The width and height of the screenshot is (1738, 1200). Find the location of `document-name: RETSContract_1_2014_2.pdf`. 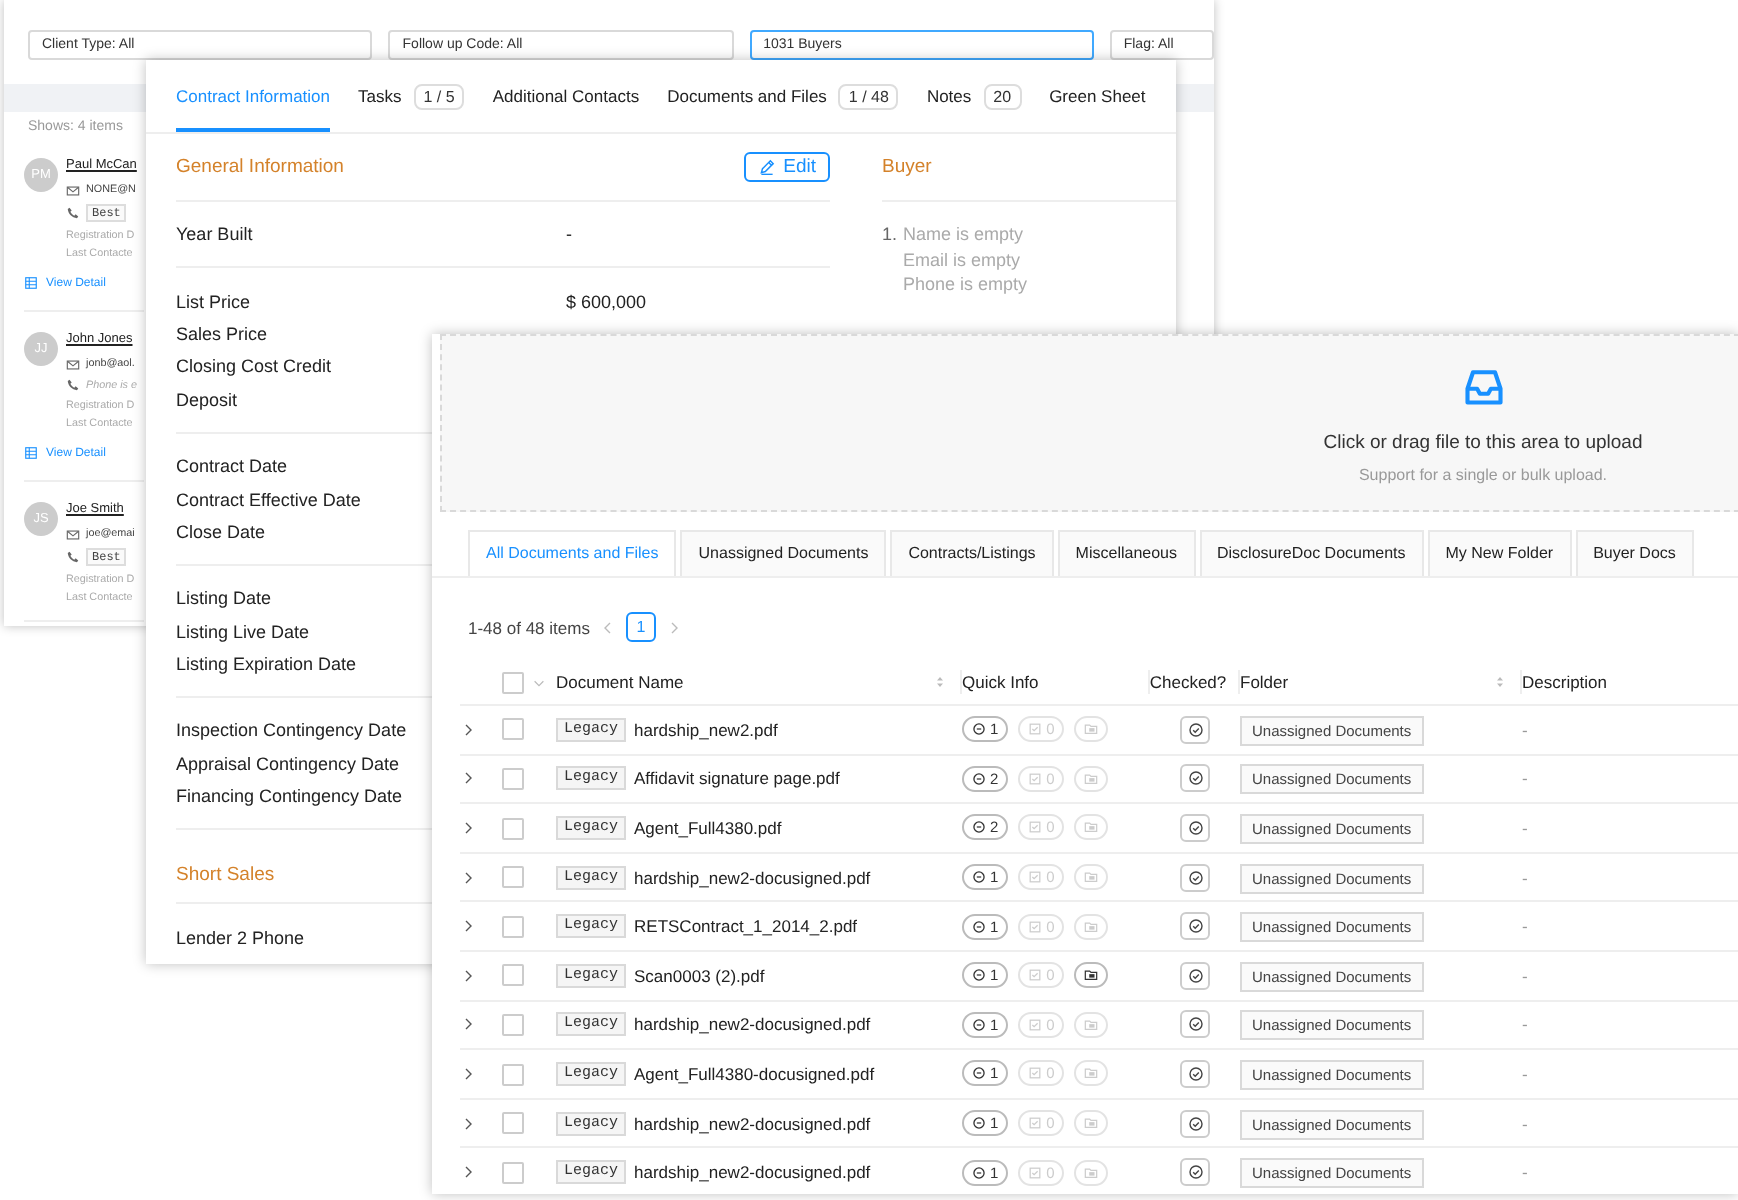

document-name: RETSContract_1_2014_2.pdf is located at coordinates (746, 926).